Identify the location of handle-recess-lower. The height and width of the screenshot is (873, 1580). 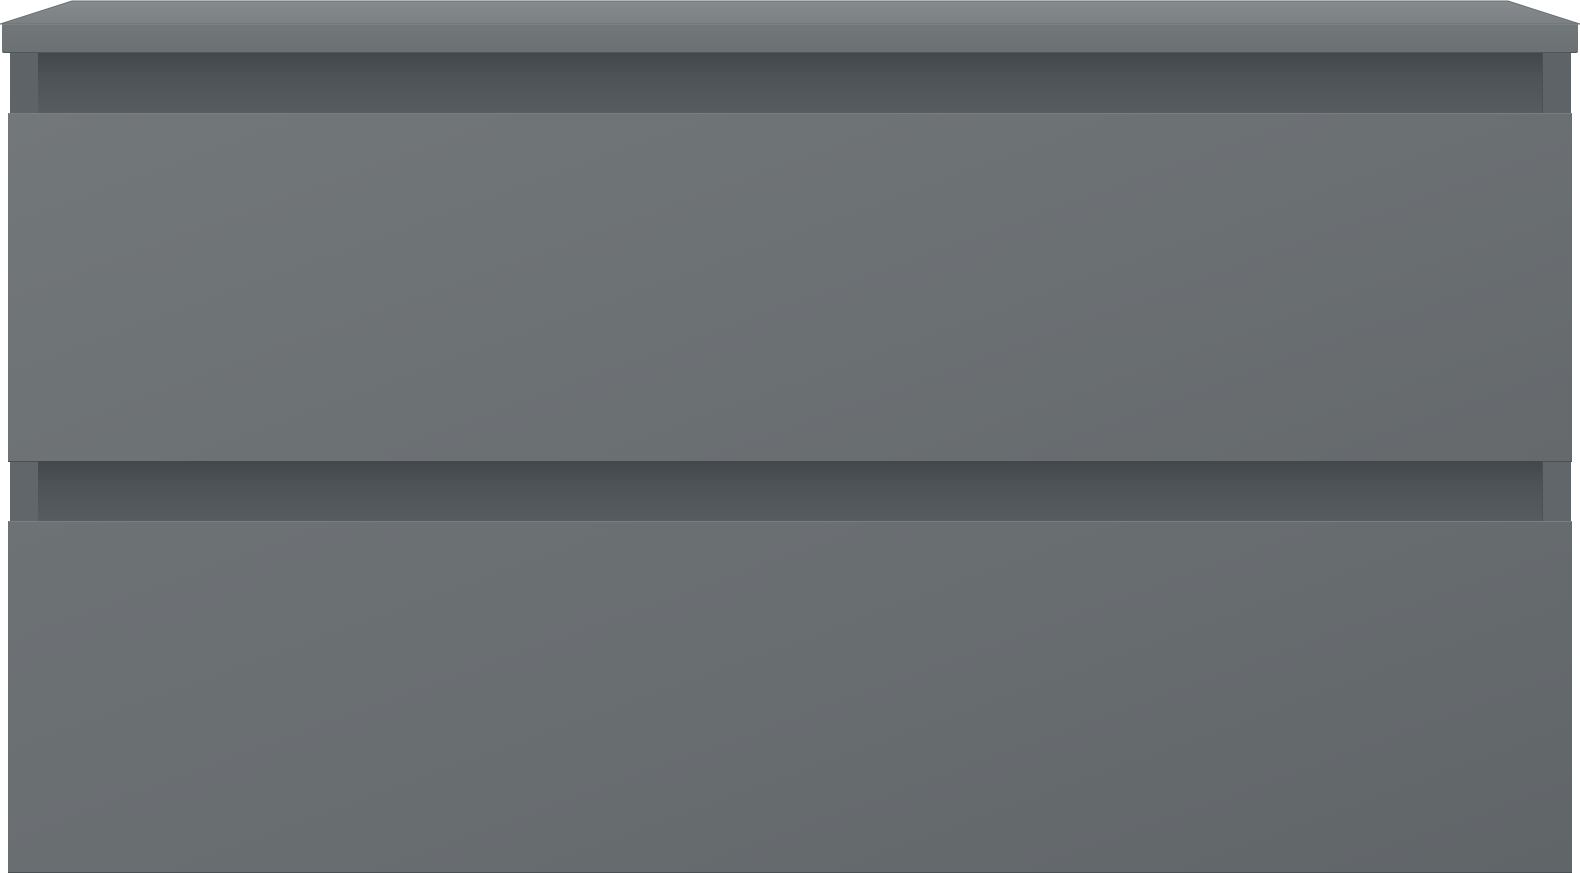
(790, 491).